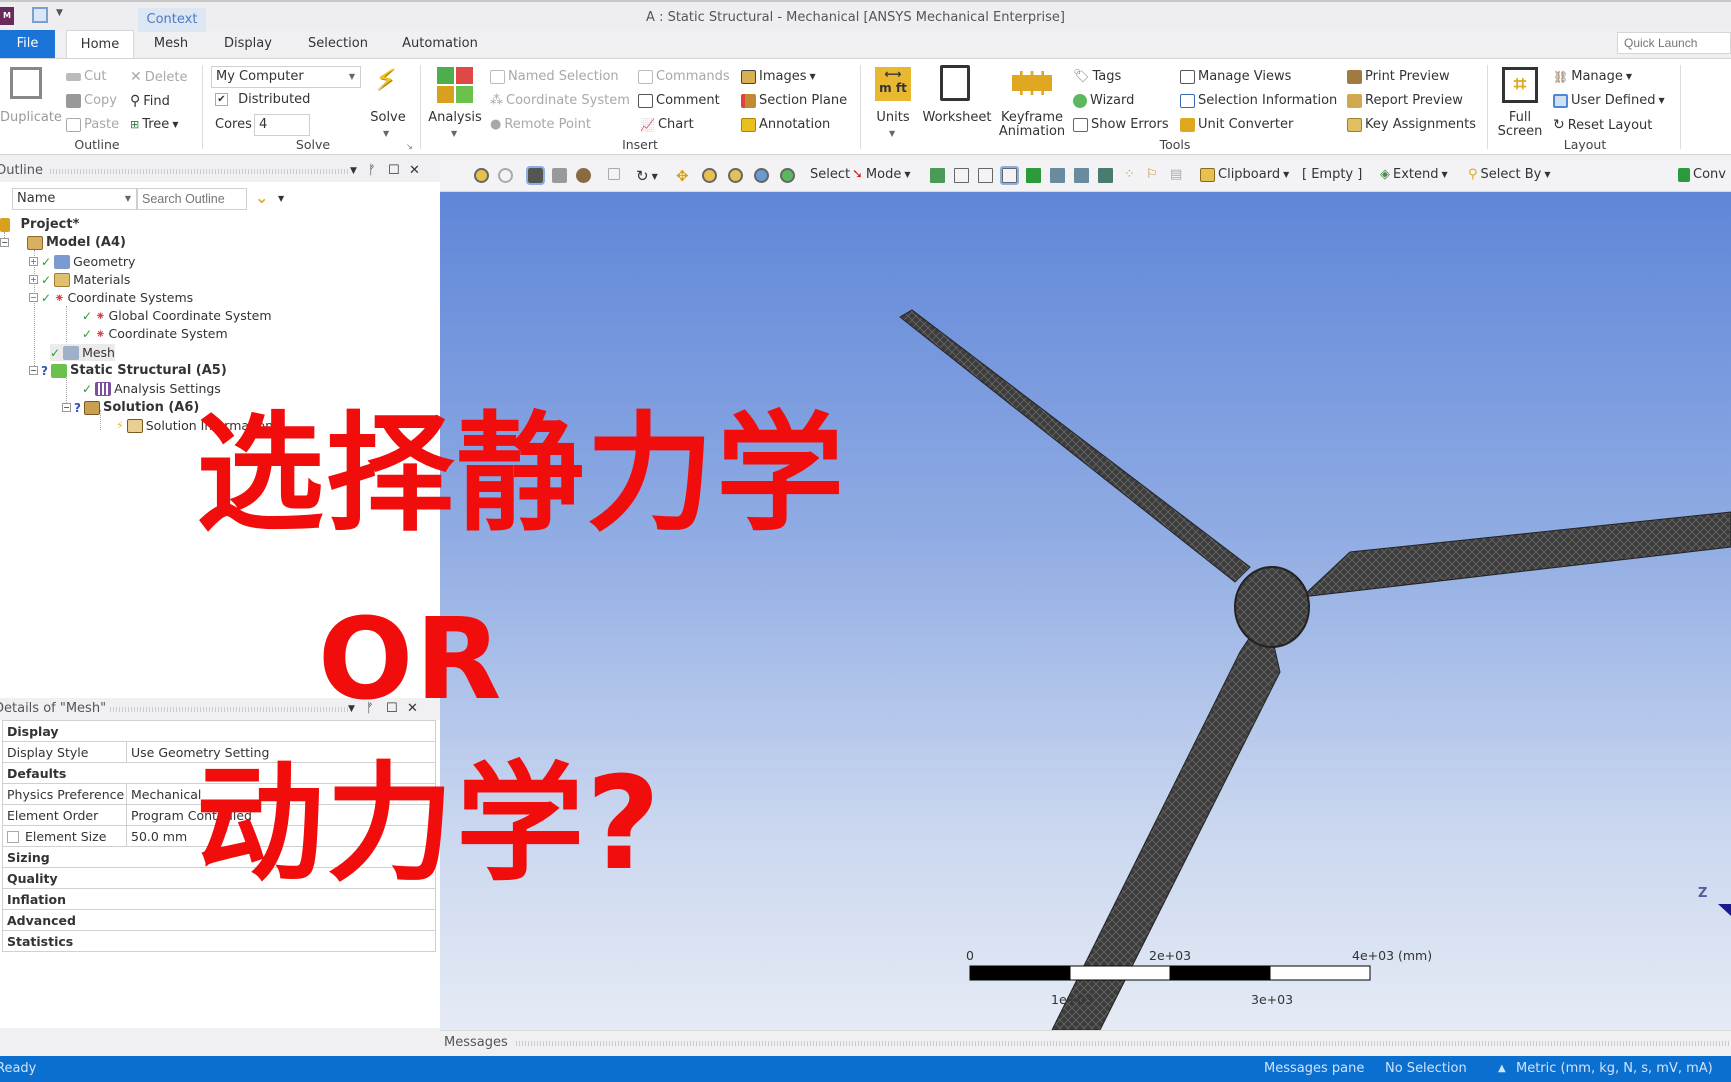 The image size is (1731, 1082). I want to click on wizard-button: Wizard, so click(1103, 100).